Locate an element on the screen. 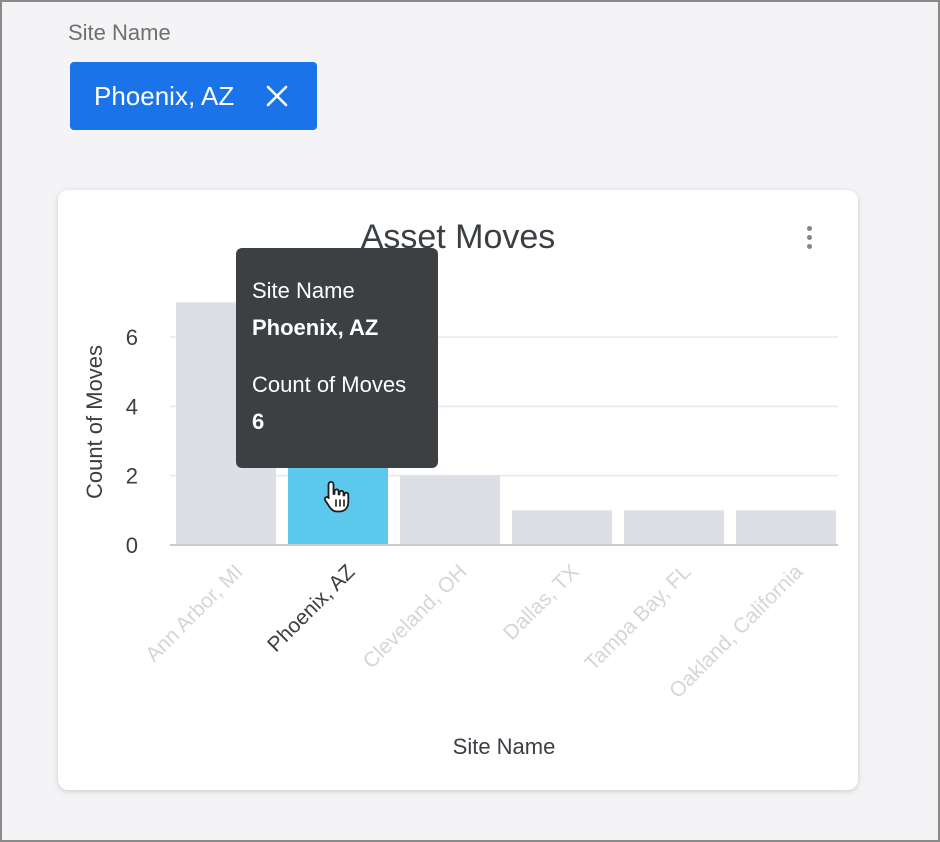  x-axis-title: Site Name is located at coordinates (504, 746).